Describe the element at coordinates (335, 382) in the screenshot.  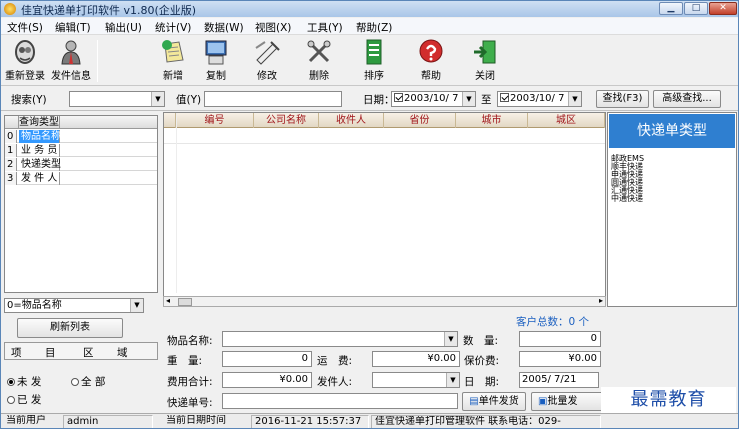
I see `sender-label: 发件人:` at that location.